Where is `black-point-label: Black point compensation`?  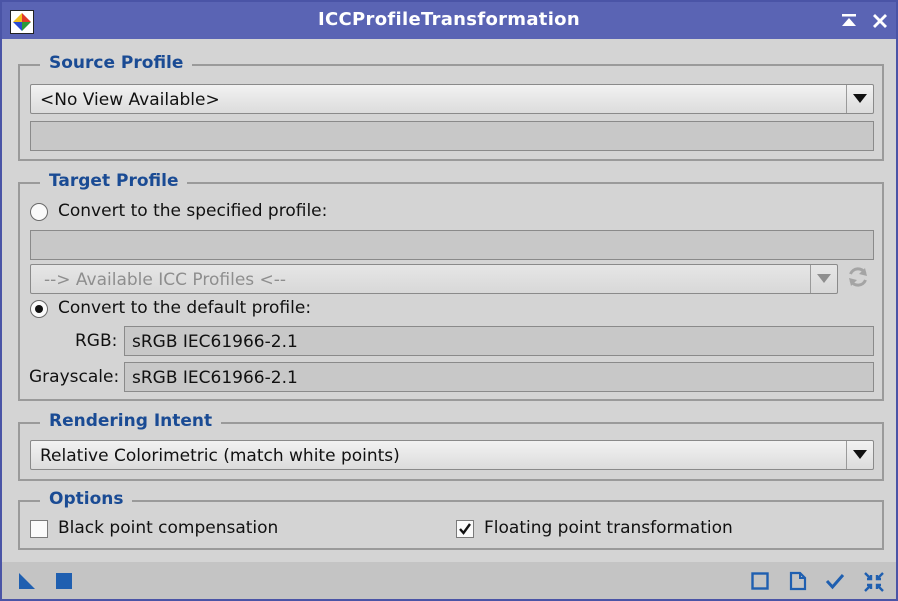
black-point-label: Black point compensation is located at coordinates (168, 528).